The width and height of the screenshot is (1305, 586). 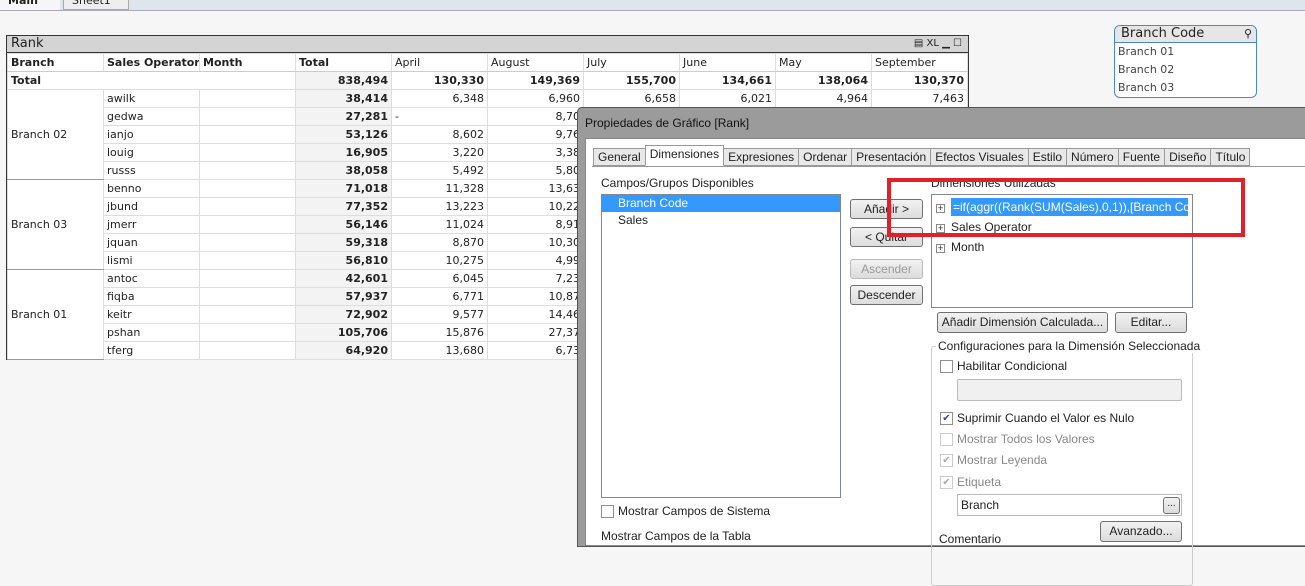 I want to click on value-cell: 10,22, so click(x=535, y=206).